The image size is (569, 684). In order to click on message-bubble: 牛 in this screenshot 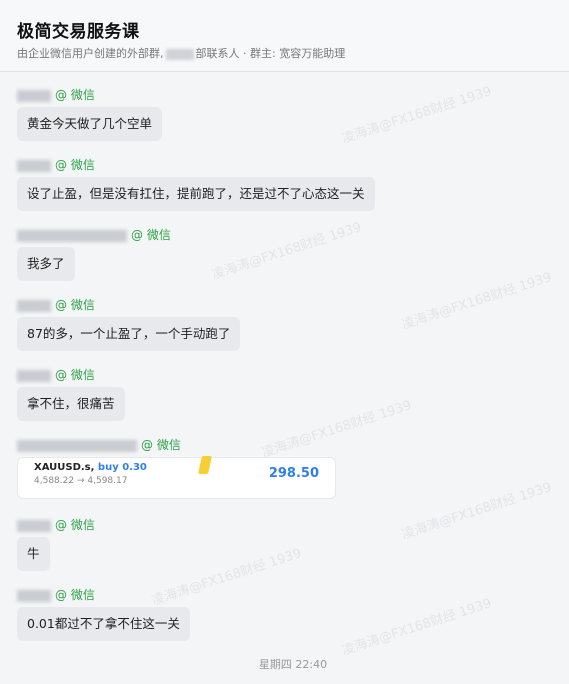, I will do `click(33, 554)`.